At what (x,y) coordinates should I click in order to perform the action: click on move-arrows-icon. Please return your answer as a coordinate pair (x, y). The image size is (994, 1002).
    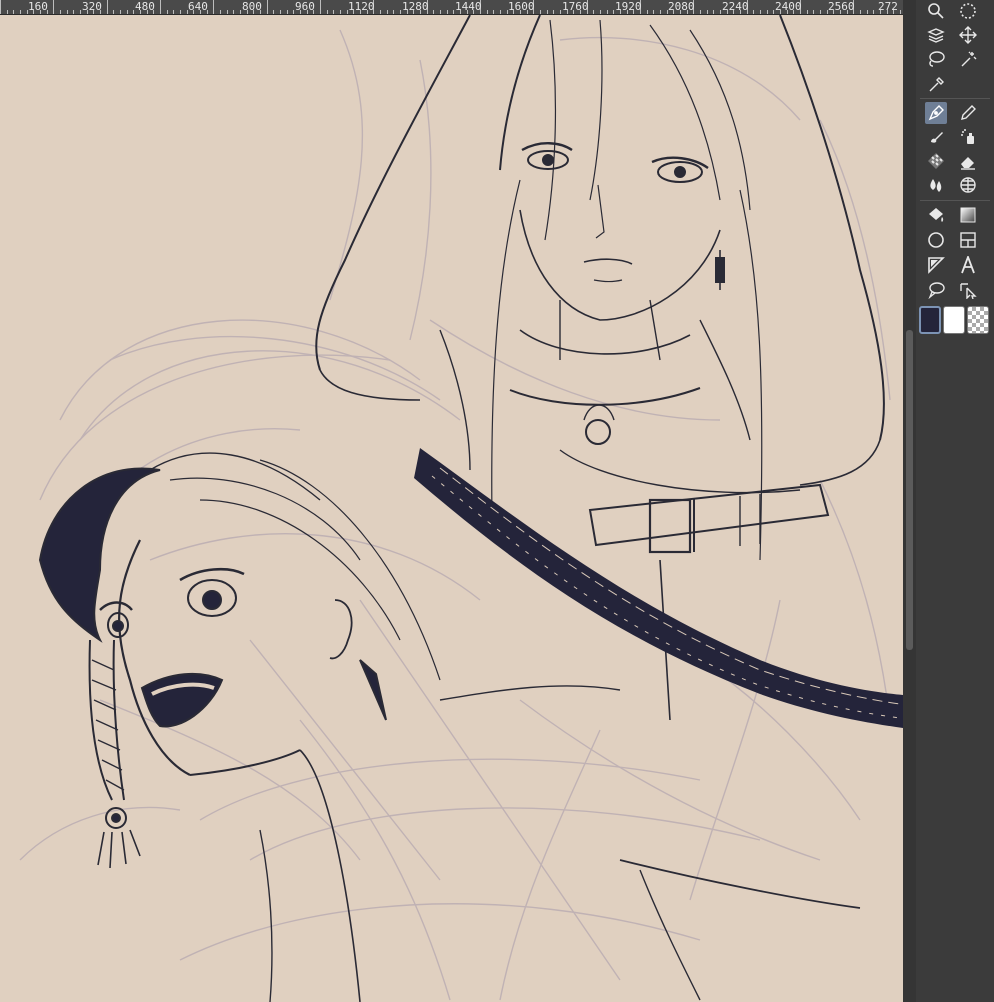
    Looking at the image, I should click on (968, 35).